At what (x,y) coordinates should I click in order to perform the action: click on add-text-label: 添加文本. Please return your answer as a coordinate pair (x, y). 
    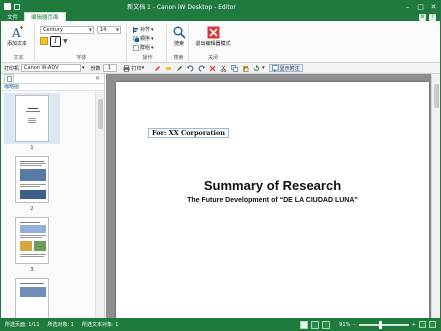
    Looking at the image, I should click on (17, 44).